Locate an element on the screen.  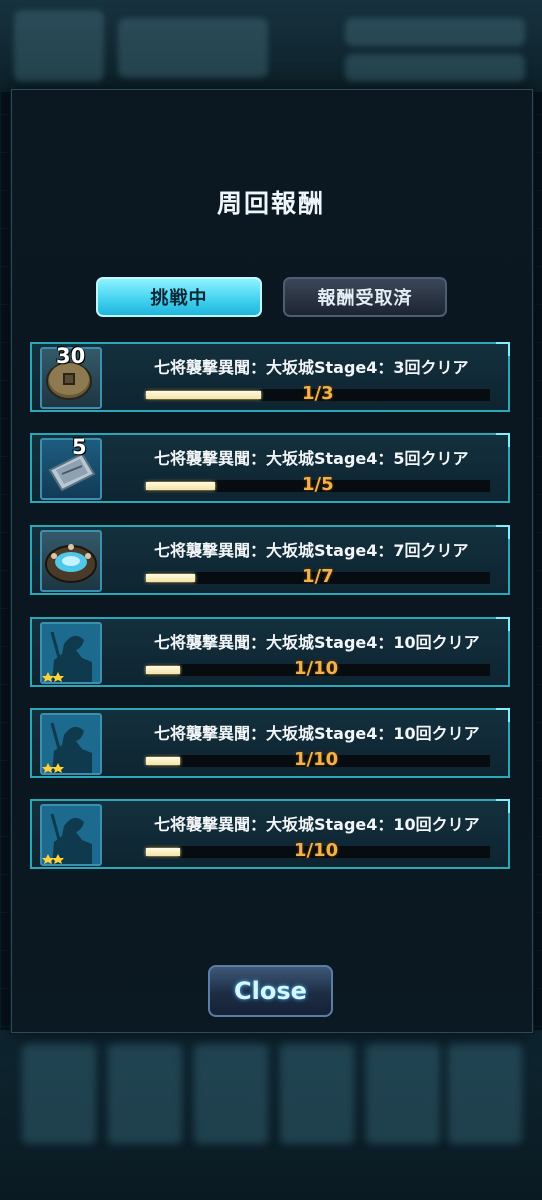
close-button: Close is located at coordinates (270, 991).